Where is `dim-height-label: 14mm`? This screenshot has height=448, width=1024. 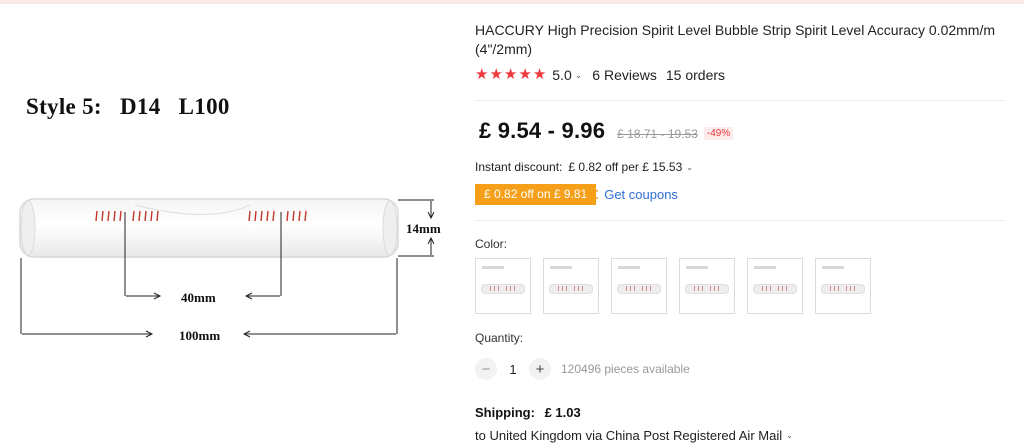
dim-height-label: 14mm is located at coordinates (423, 228).